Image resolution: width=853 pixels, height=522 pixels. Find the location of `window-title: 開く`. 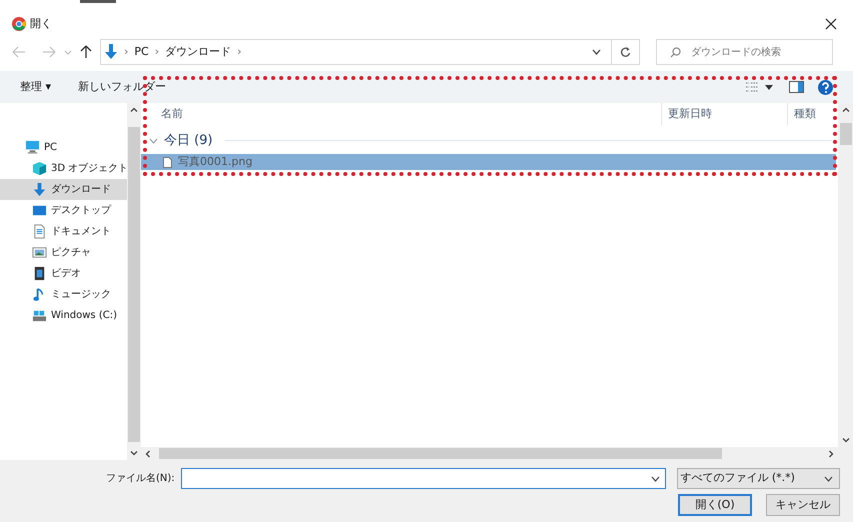

window-title: 開く is located at coordinates (41, 24).